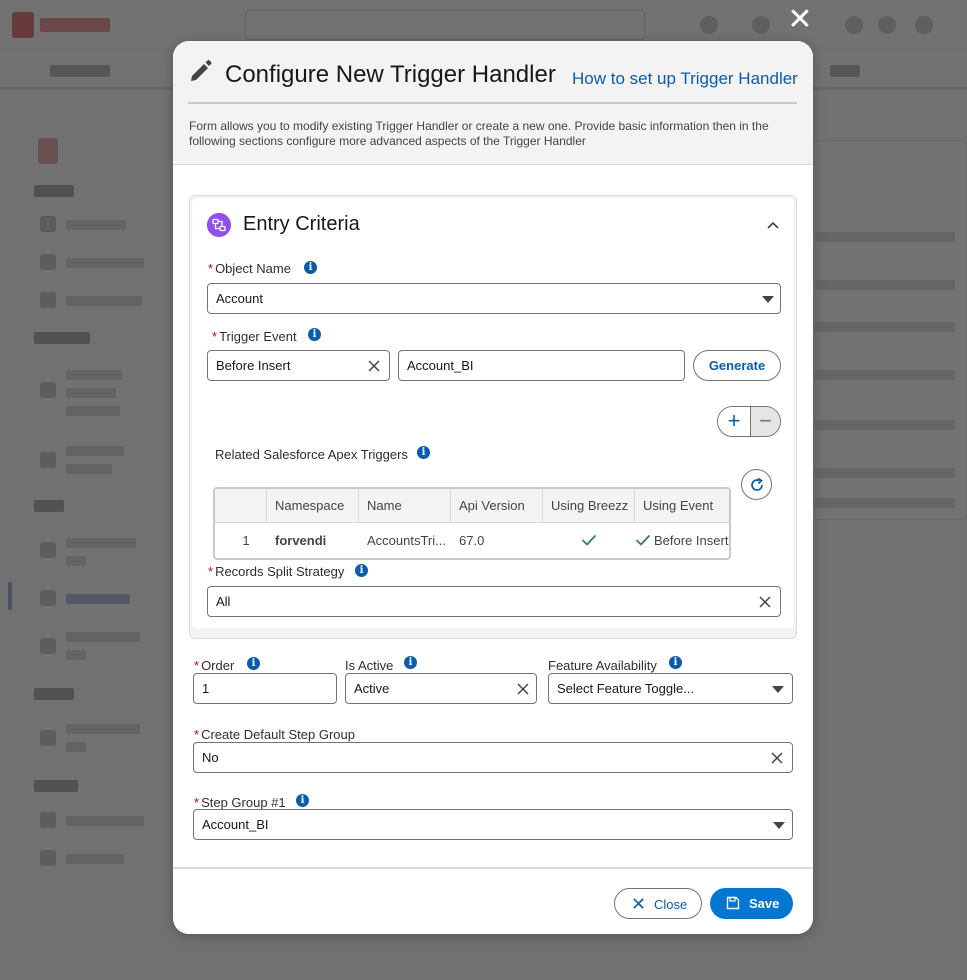 Image resolution: width=967 pixels, height=980 pixels. I want to click on refresh-icon, so click(757, 484).